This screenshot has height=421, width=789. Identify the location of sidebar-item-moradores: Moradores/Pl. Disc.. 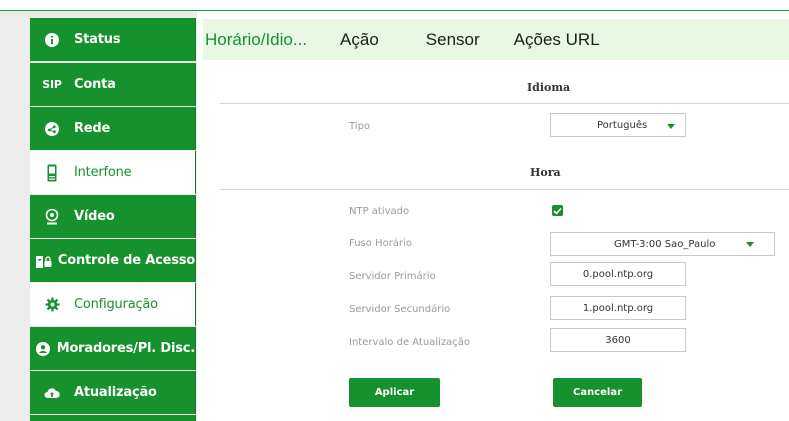
(113, 348).